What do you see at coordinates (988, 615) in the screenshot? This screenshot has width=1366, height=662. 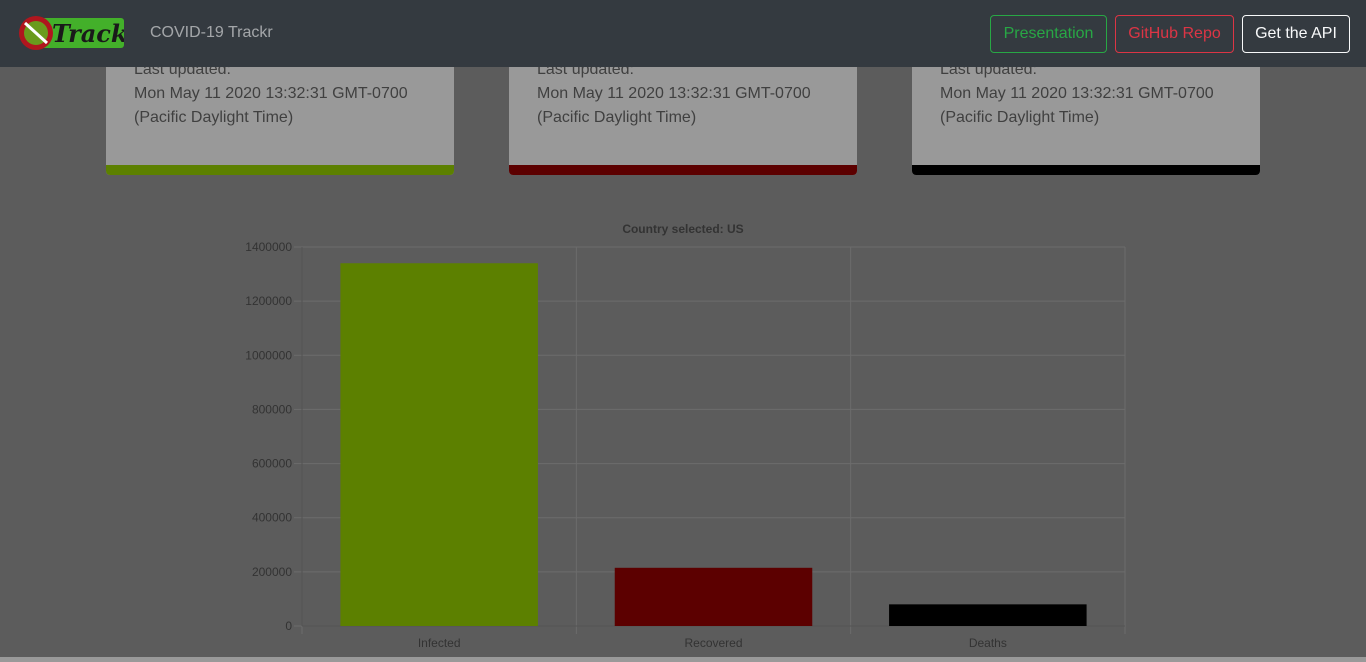 I see `bar-deaths` at bounding box center [988, 615].